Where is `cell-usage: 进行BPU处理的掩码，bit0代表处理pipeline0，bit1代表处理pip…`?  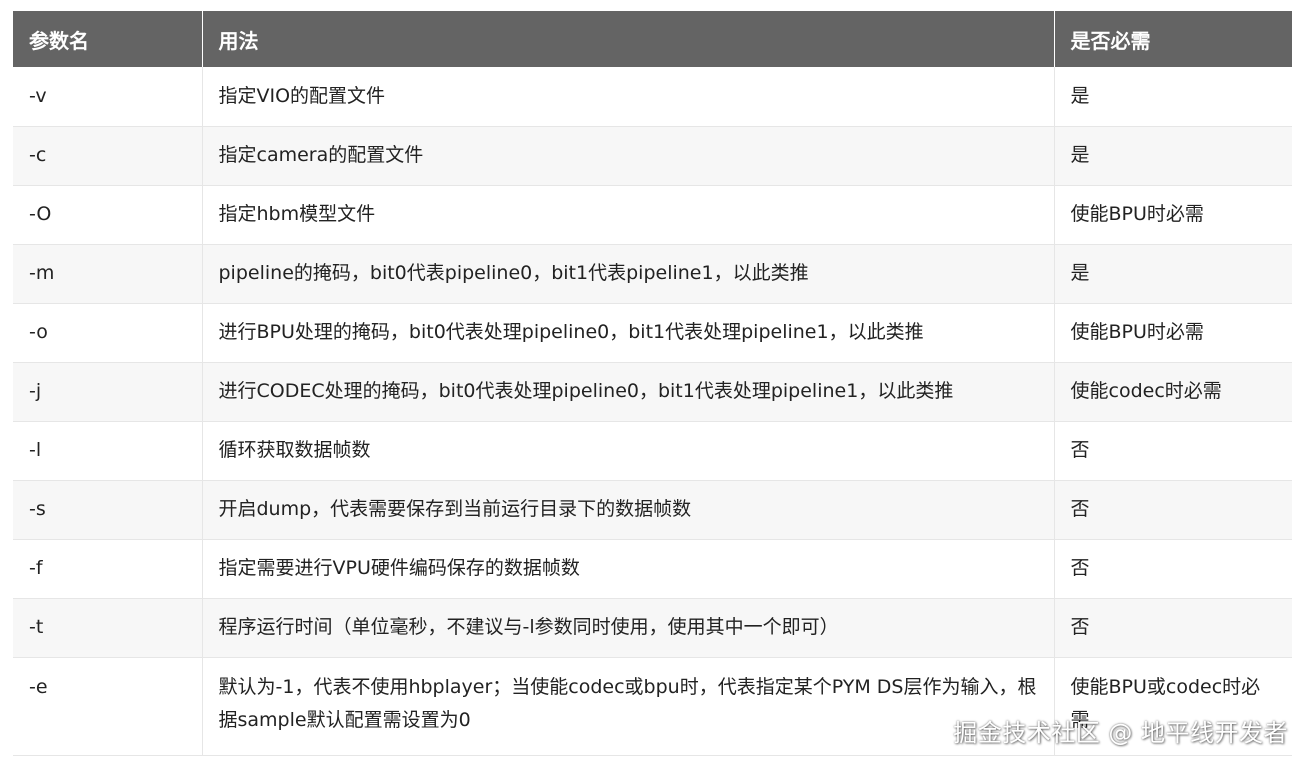 cell-usage: 进行BPU处理的掩码，bit0代表处理pipeline0，bit1代表处理pip… is located at coordinates (628, 333).